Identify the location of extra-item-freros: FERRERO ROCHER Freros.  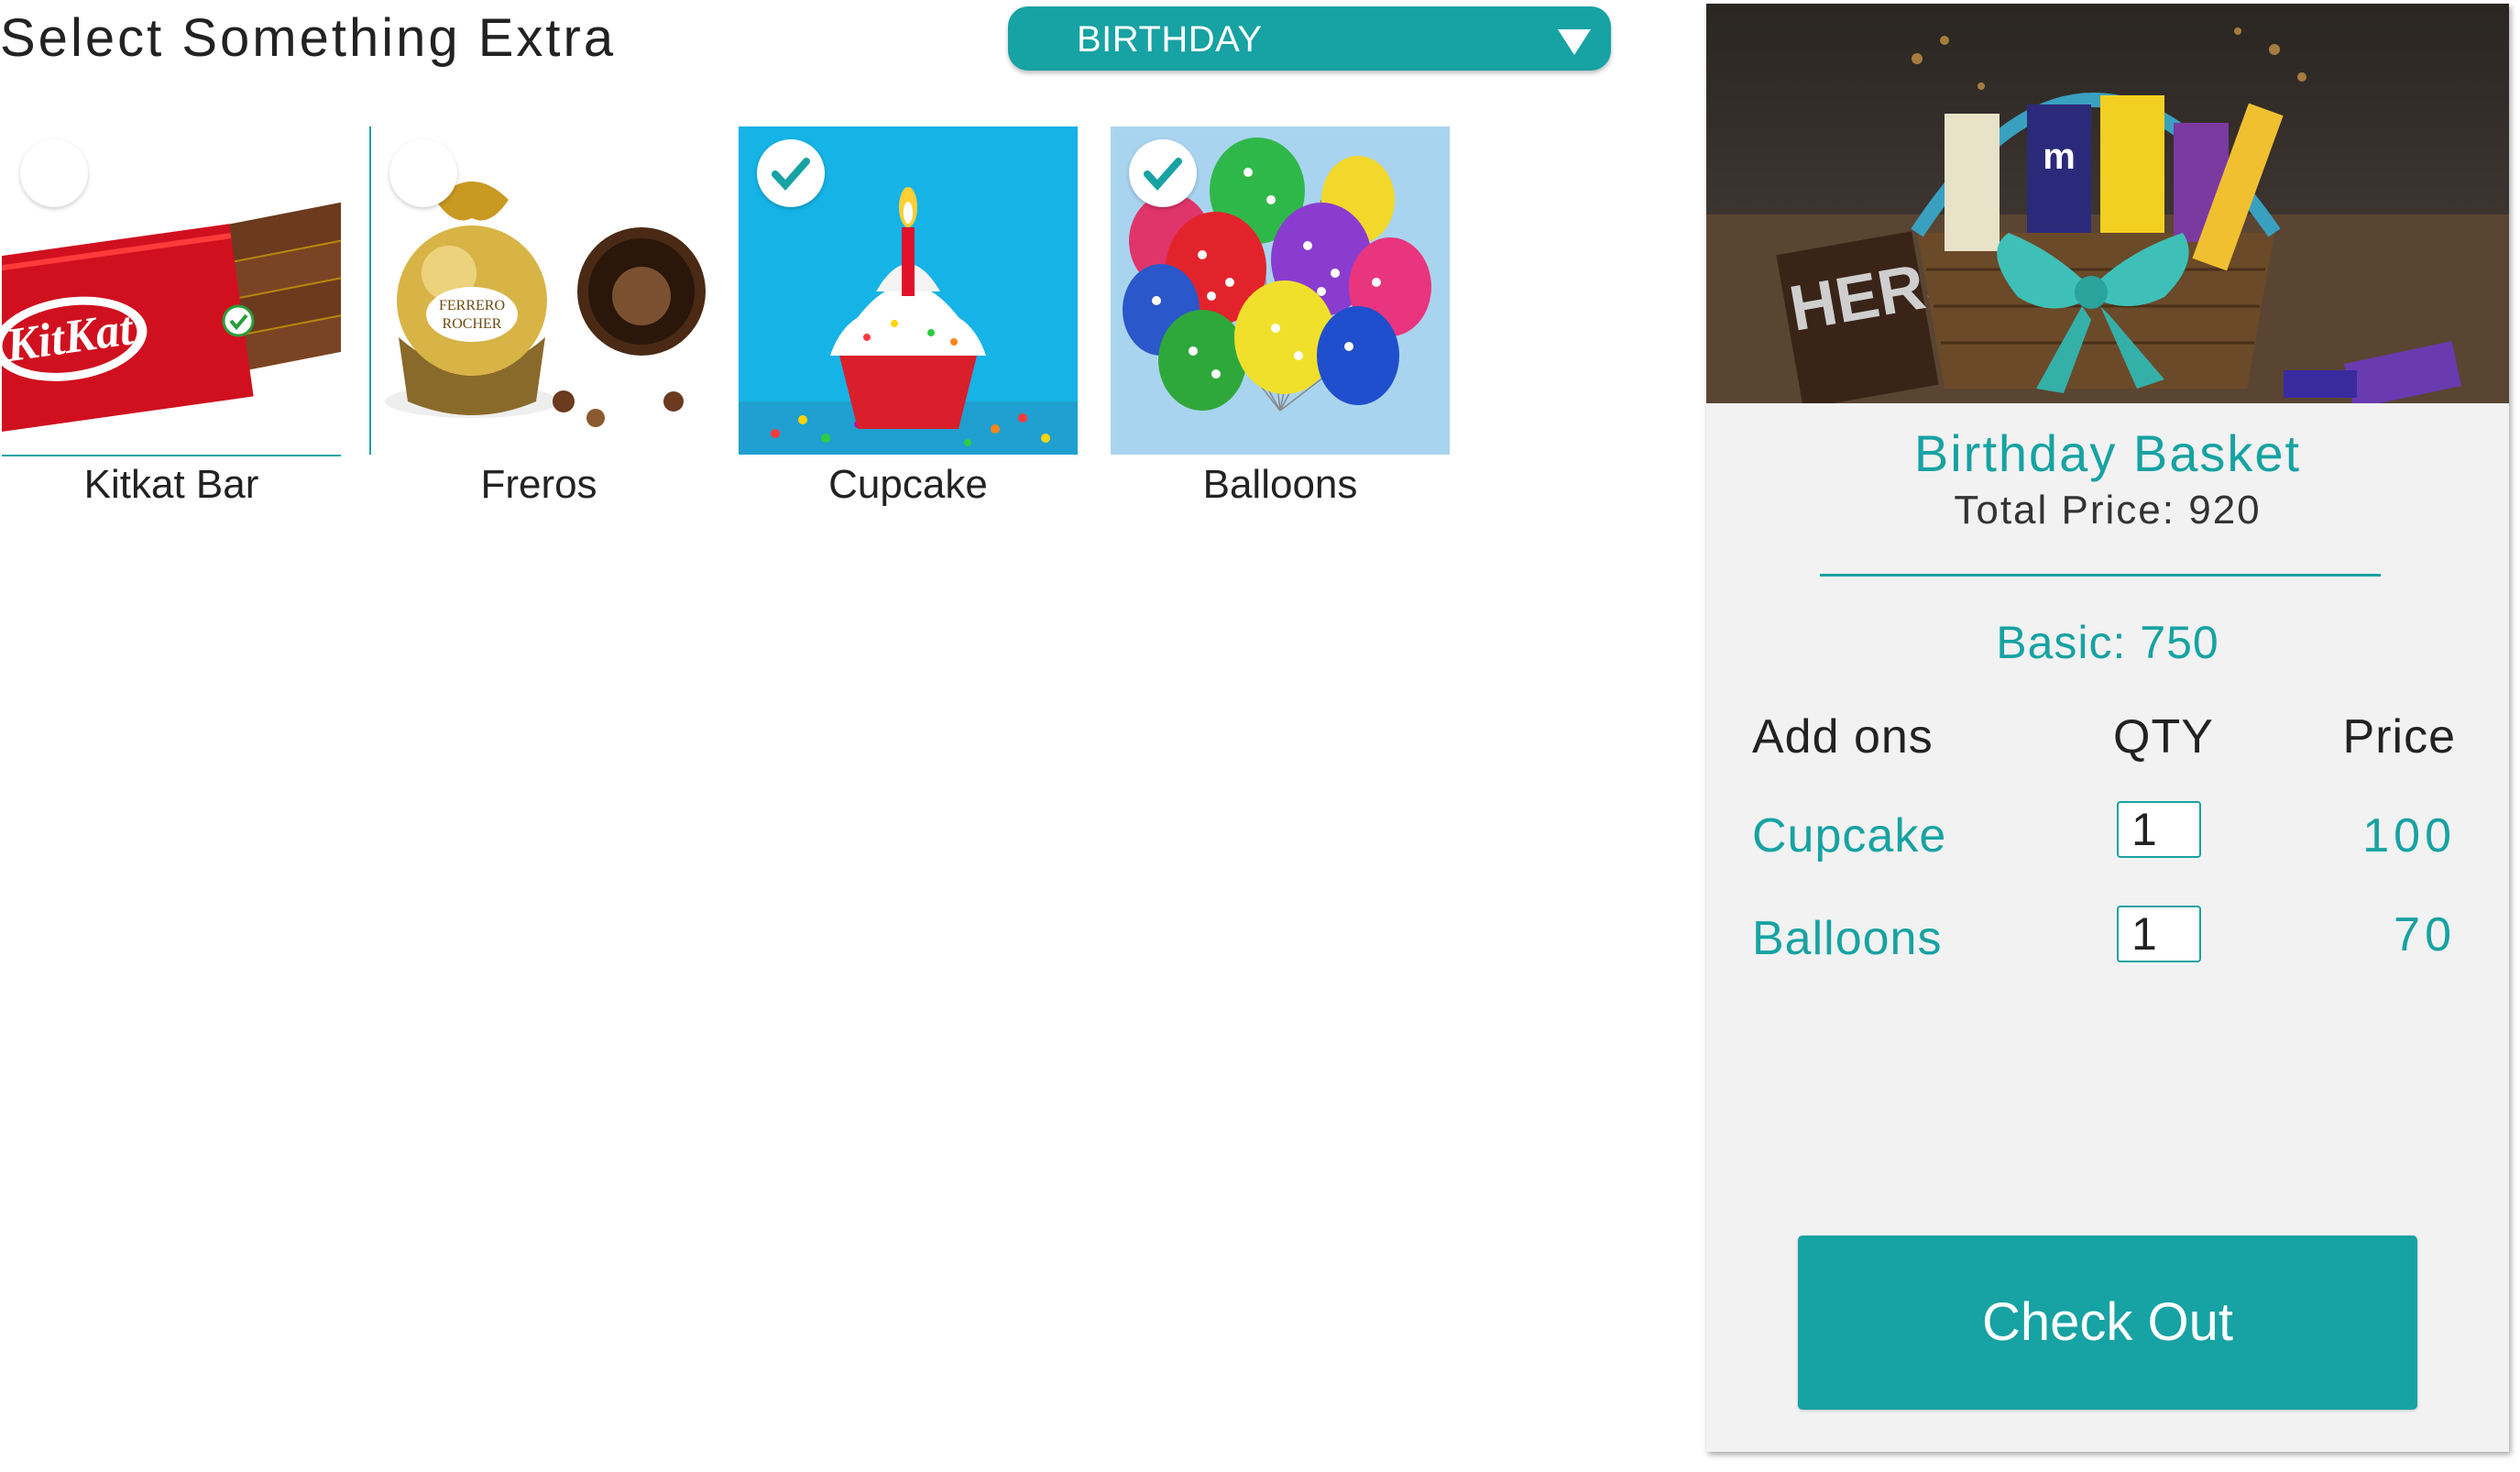
(539, 316).